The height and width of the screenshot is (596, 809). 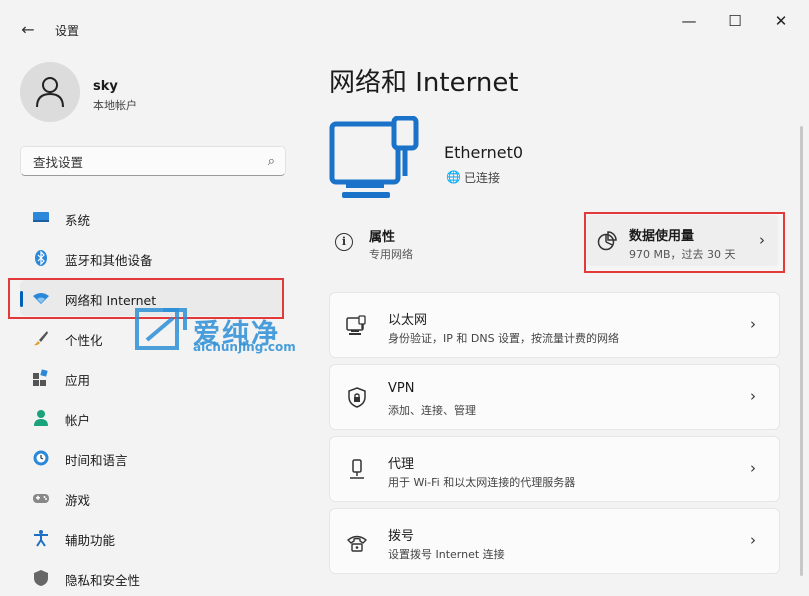 What do you see at coordinates (356, 325) in the screenshot?
I see `ethernet-icon` at bounding box center [356, 325].